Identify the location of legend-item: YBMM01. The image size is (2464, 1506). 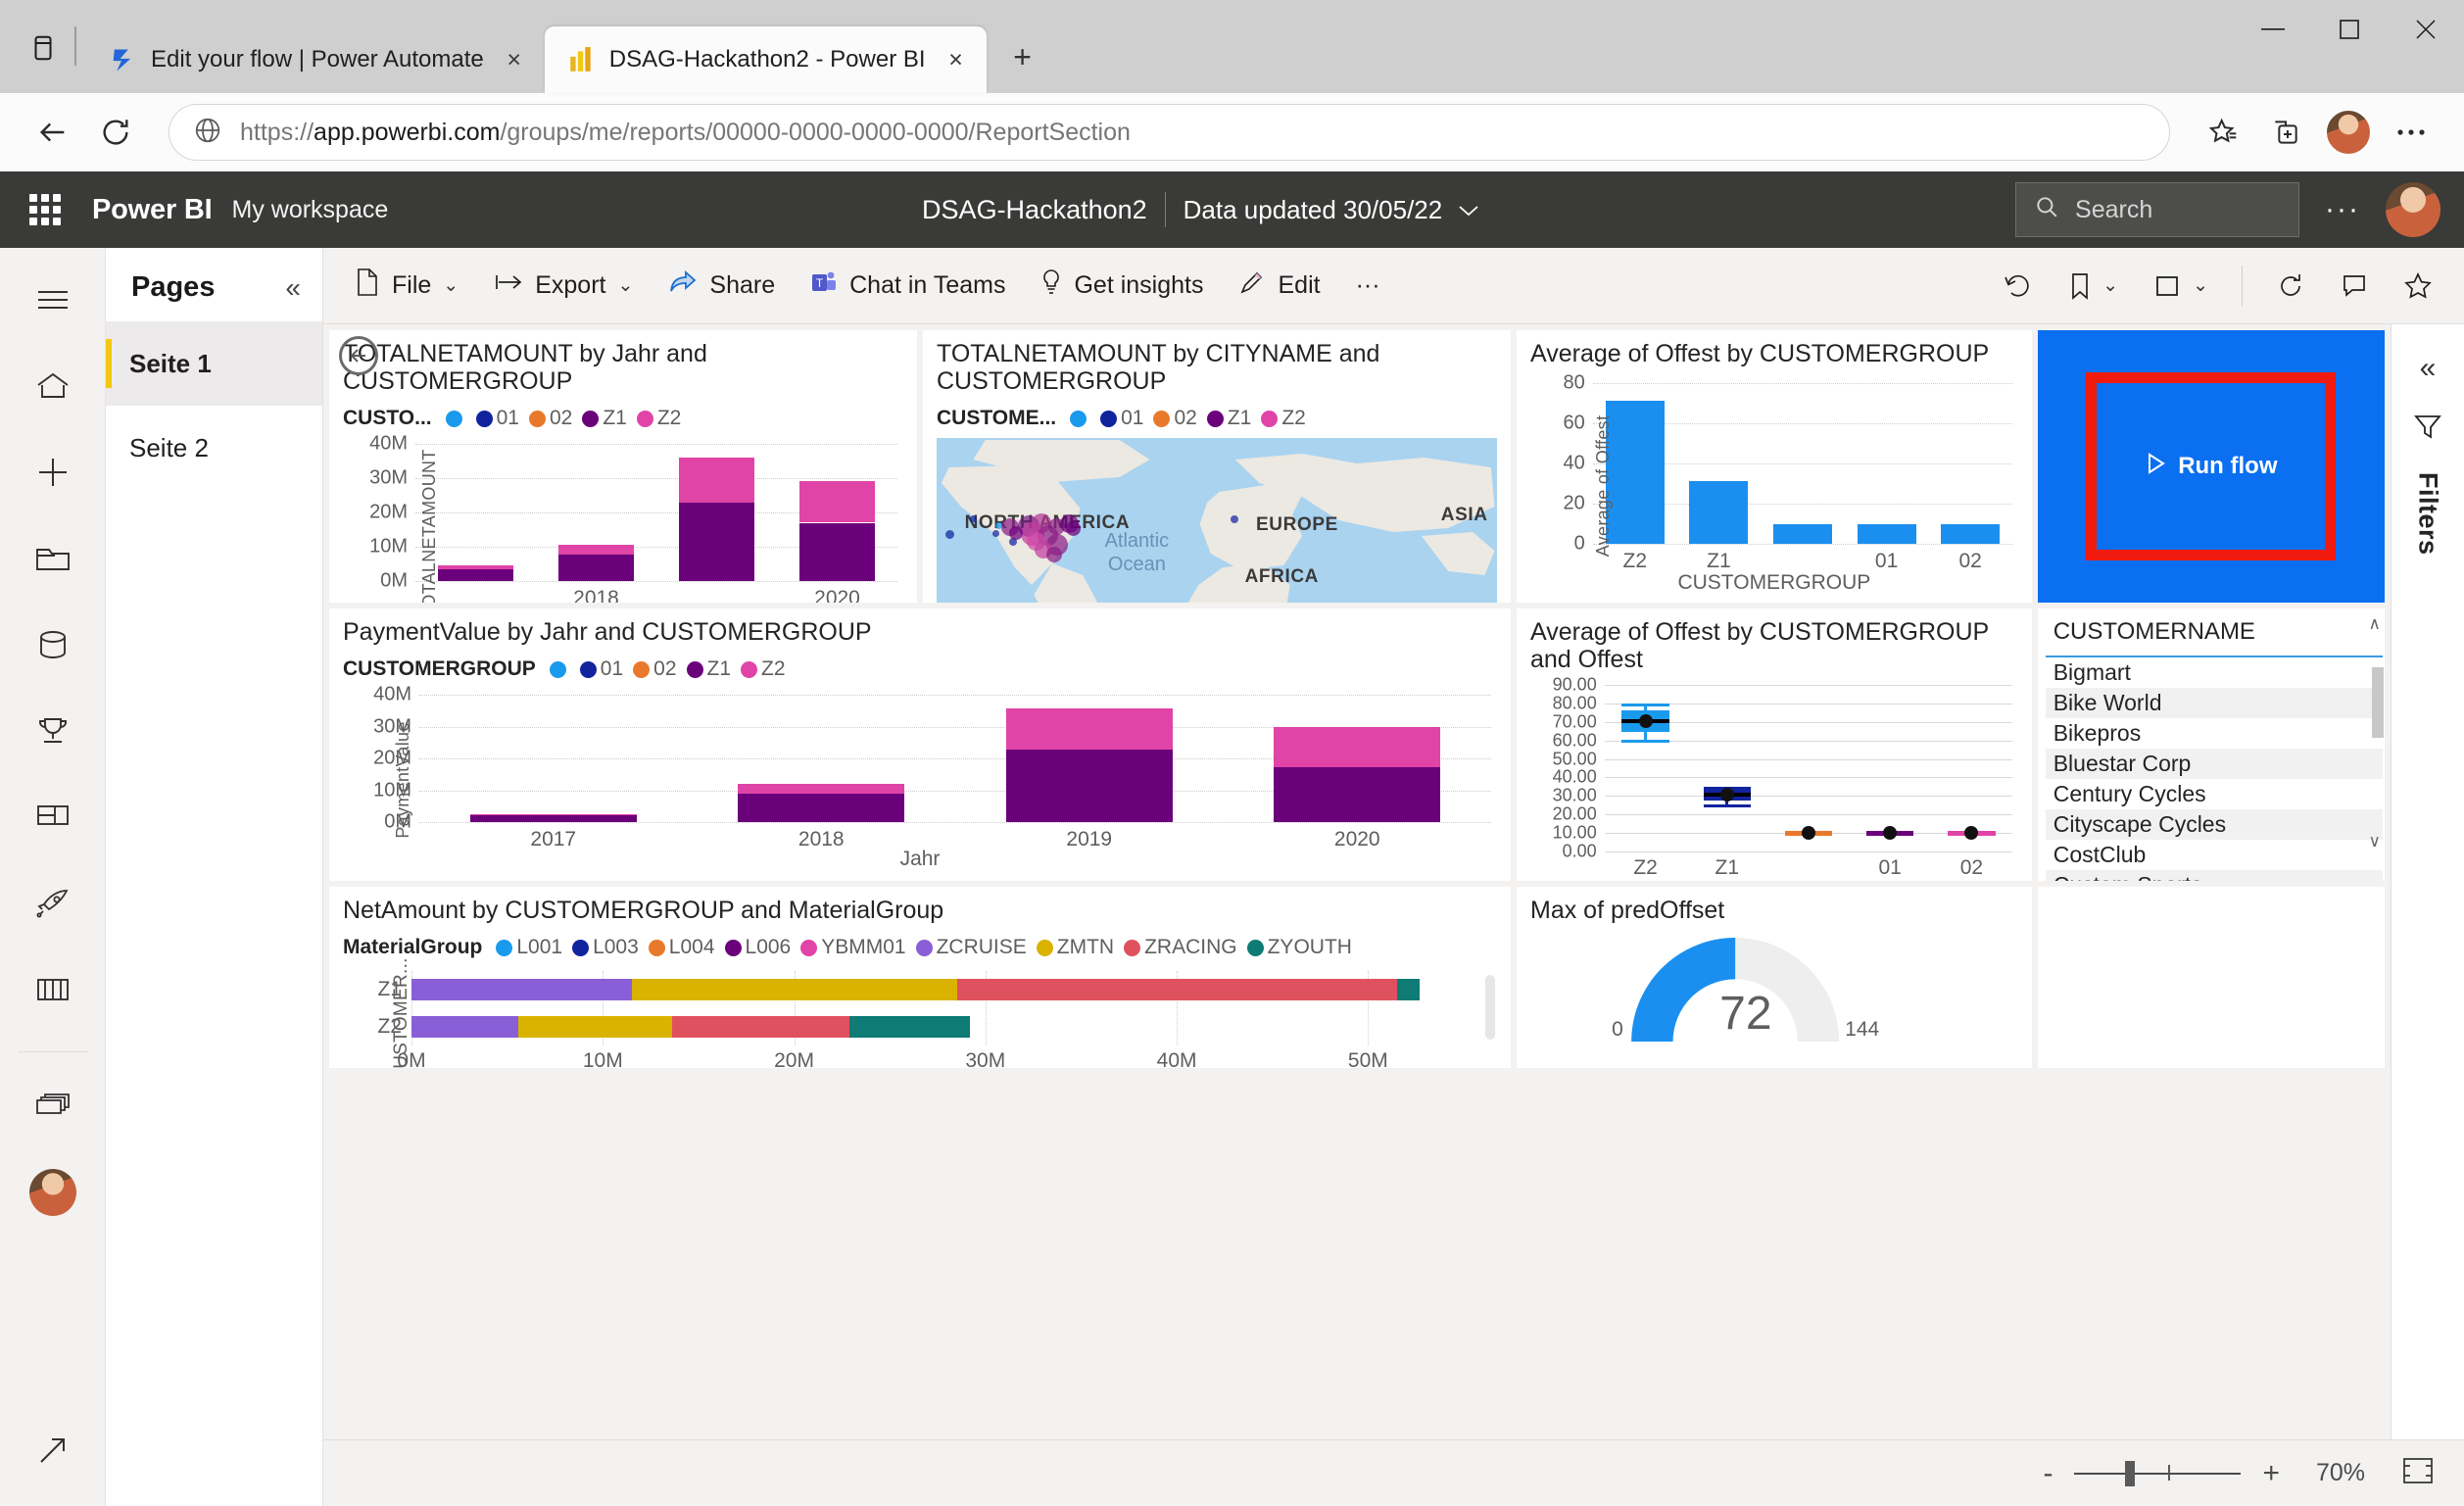
(853, 947).